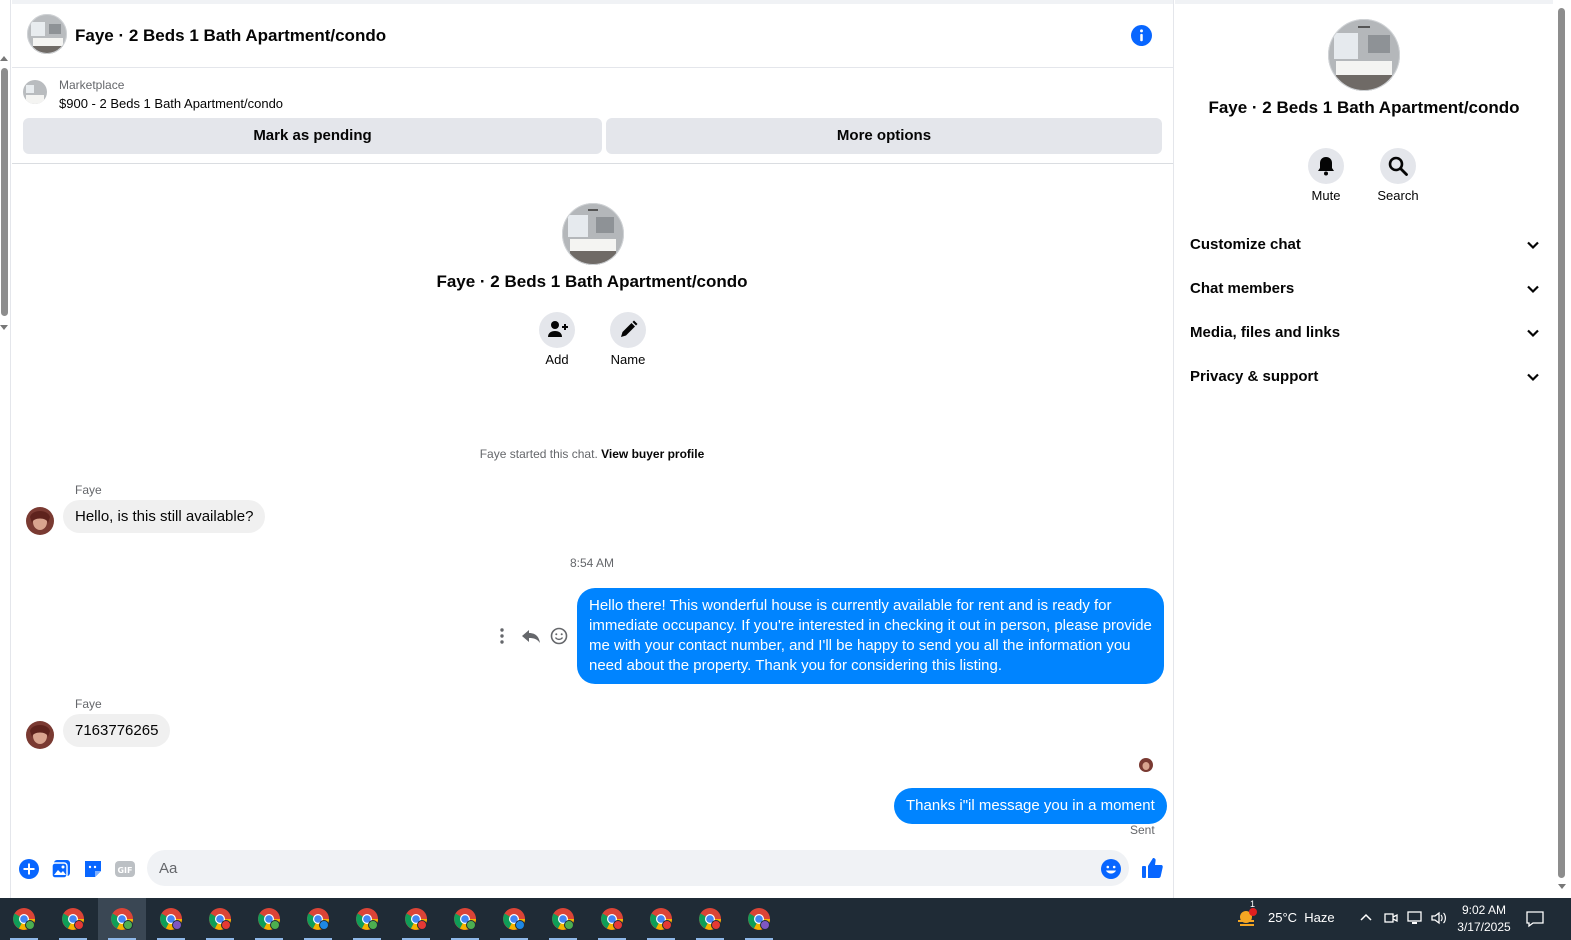 The width and height of the screenshot is (1571, 940). I want to click on incoming-message: 7163776265, so click(117, 730).